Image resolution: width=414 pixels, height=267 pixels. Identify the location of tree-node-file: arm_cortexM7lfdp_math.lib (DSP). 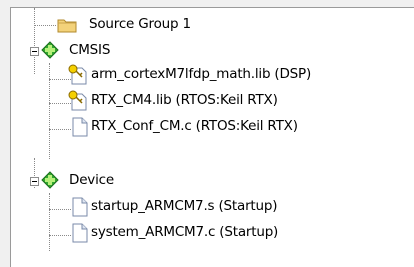
(212, 75).